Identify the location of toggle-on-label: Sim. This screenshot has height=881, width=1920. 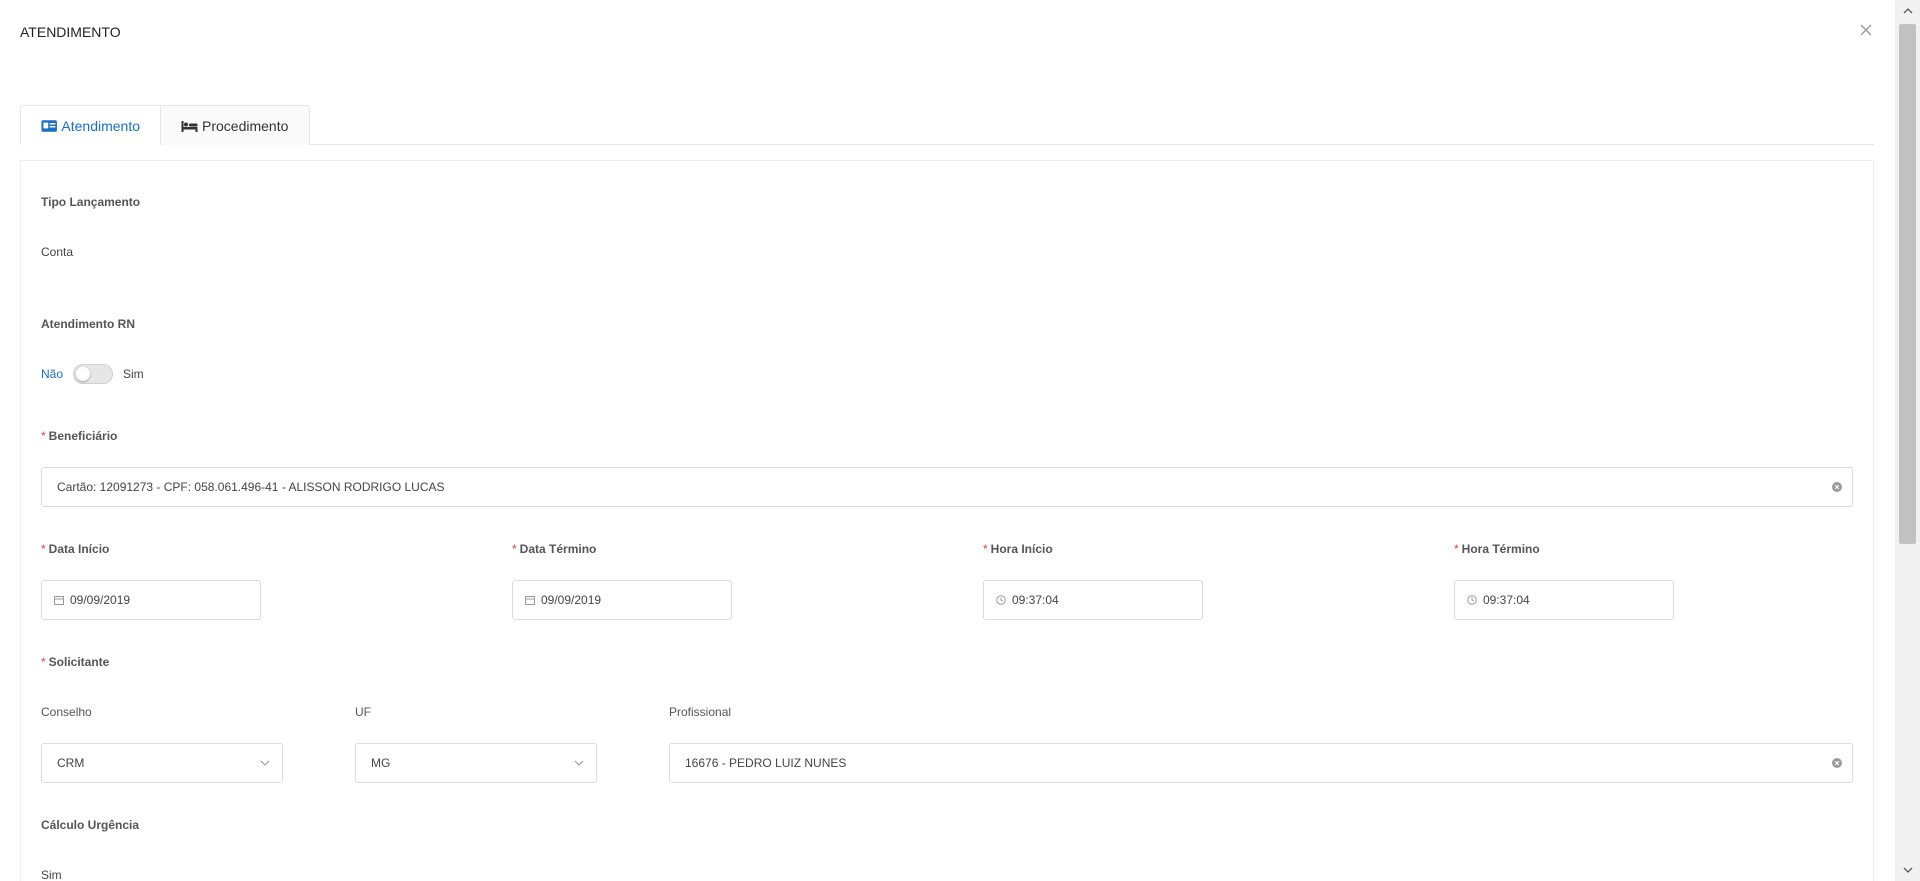
(133, 374).